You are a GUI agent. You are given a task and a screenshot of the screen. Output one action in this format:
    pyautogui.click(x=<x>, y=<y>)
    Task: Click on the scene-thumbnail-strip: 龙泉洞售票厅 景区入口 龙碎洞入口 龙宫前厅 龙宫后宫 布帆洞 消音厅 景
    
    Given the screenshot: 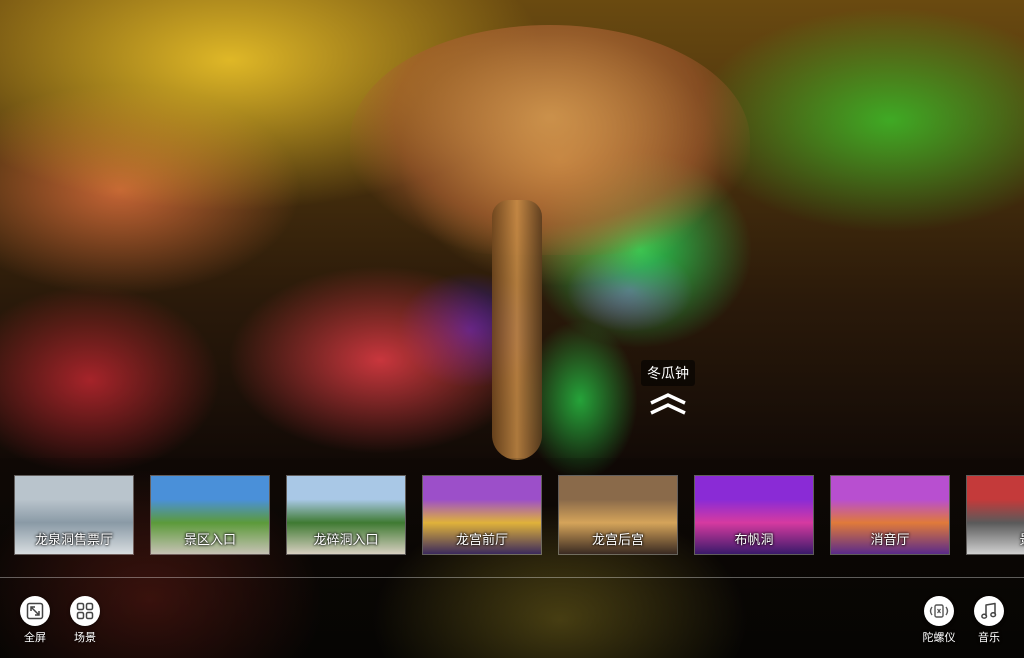 What is the action you would take?
    pyautogui.click(x=519, y=515)
    